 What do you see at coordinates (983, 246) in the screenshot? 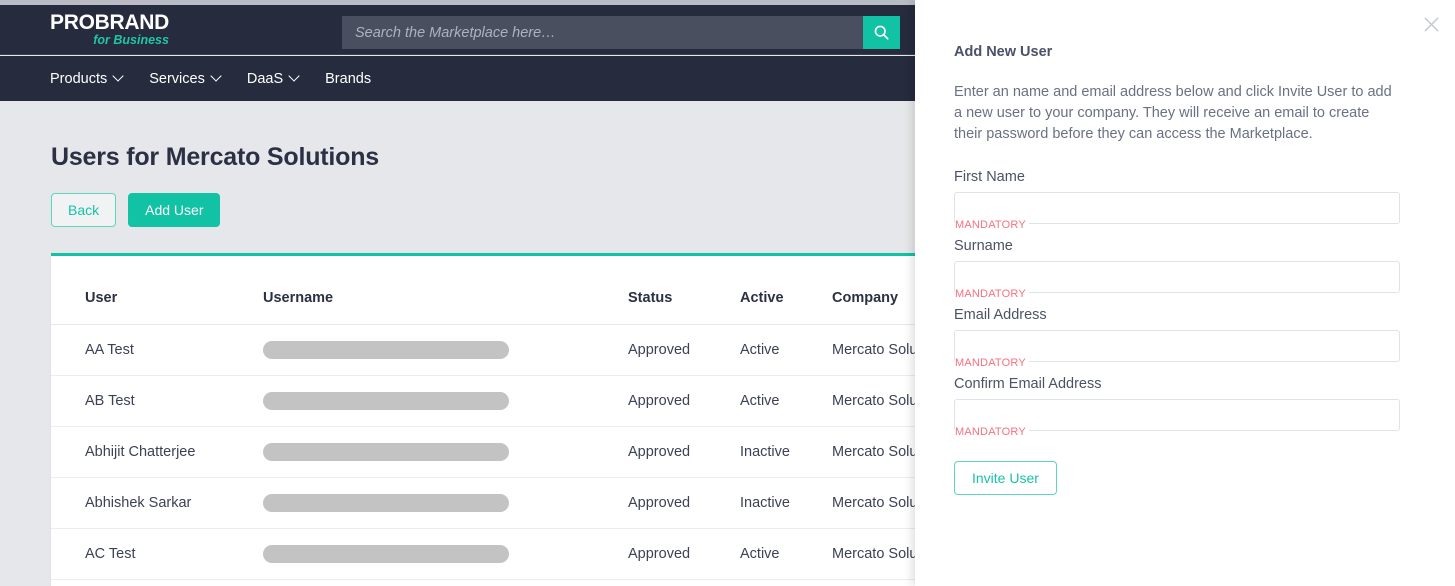
I see `label-surname: Surname` at bounding box center [983, 246].